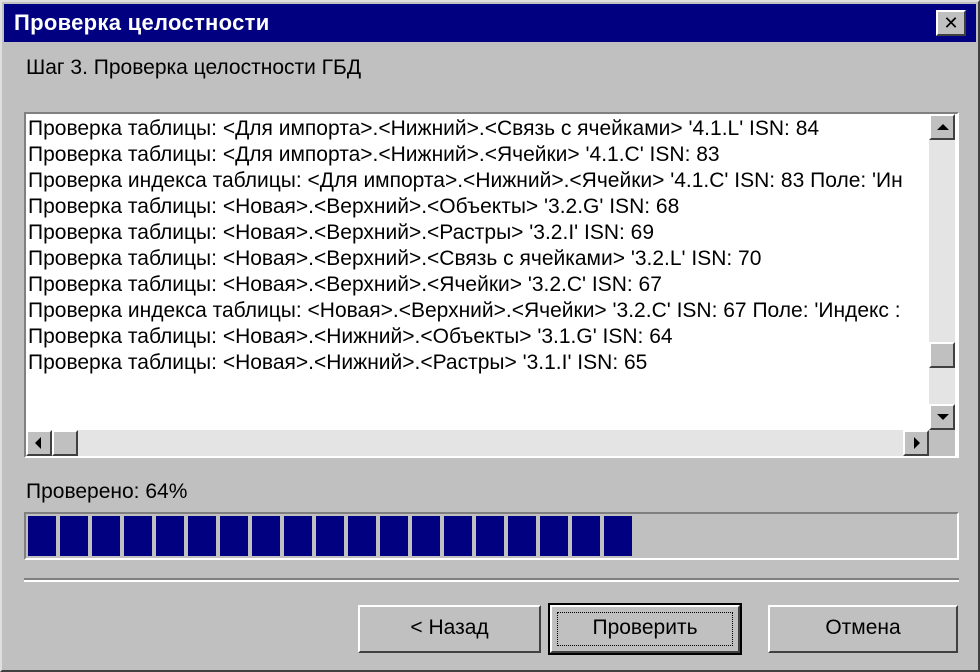 This screenshot has height=672, width=980. Describe the element at coordinates (942, 272) in the screenshot. I see `vertical-scrollbar` at that location.